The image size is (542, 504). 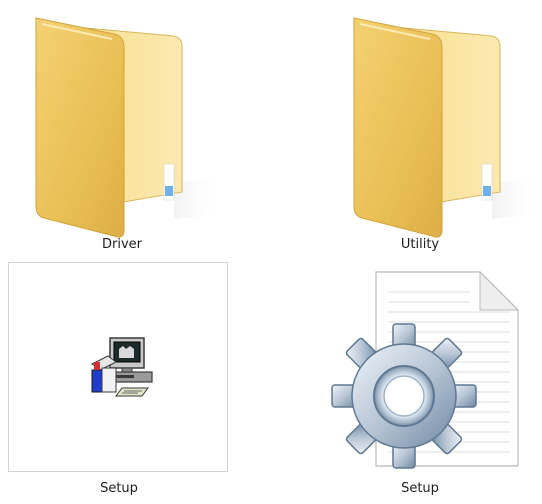 What do you see at coordinates (121, 244) in the screenshot?
I see `file-label: Driver` at bounding box center [121, 244].